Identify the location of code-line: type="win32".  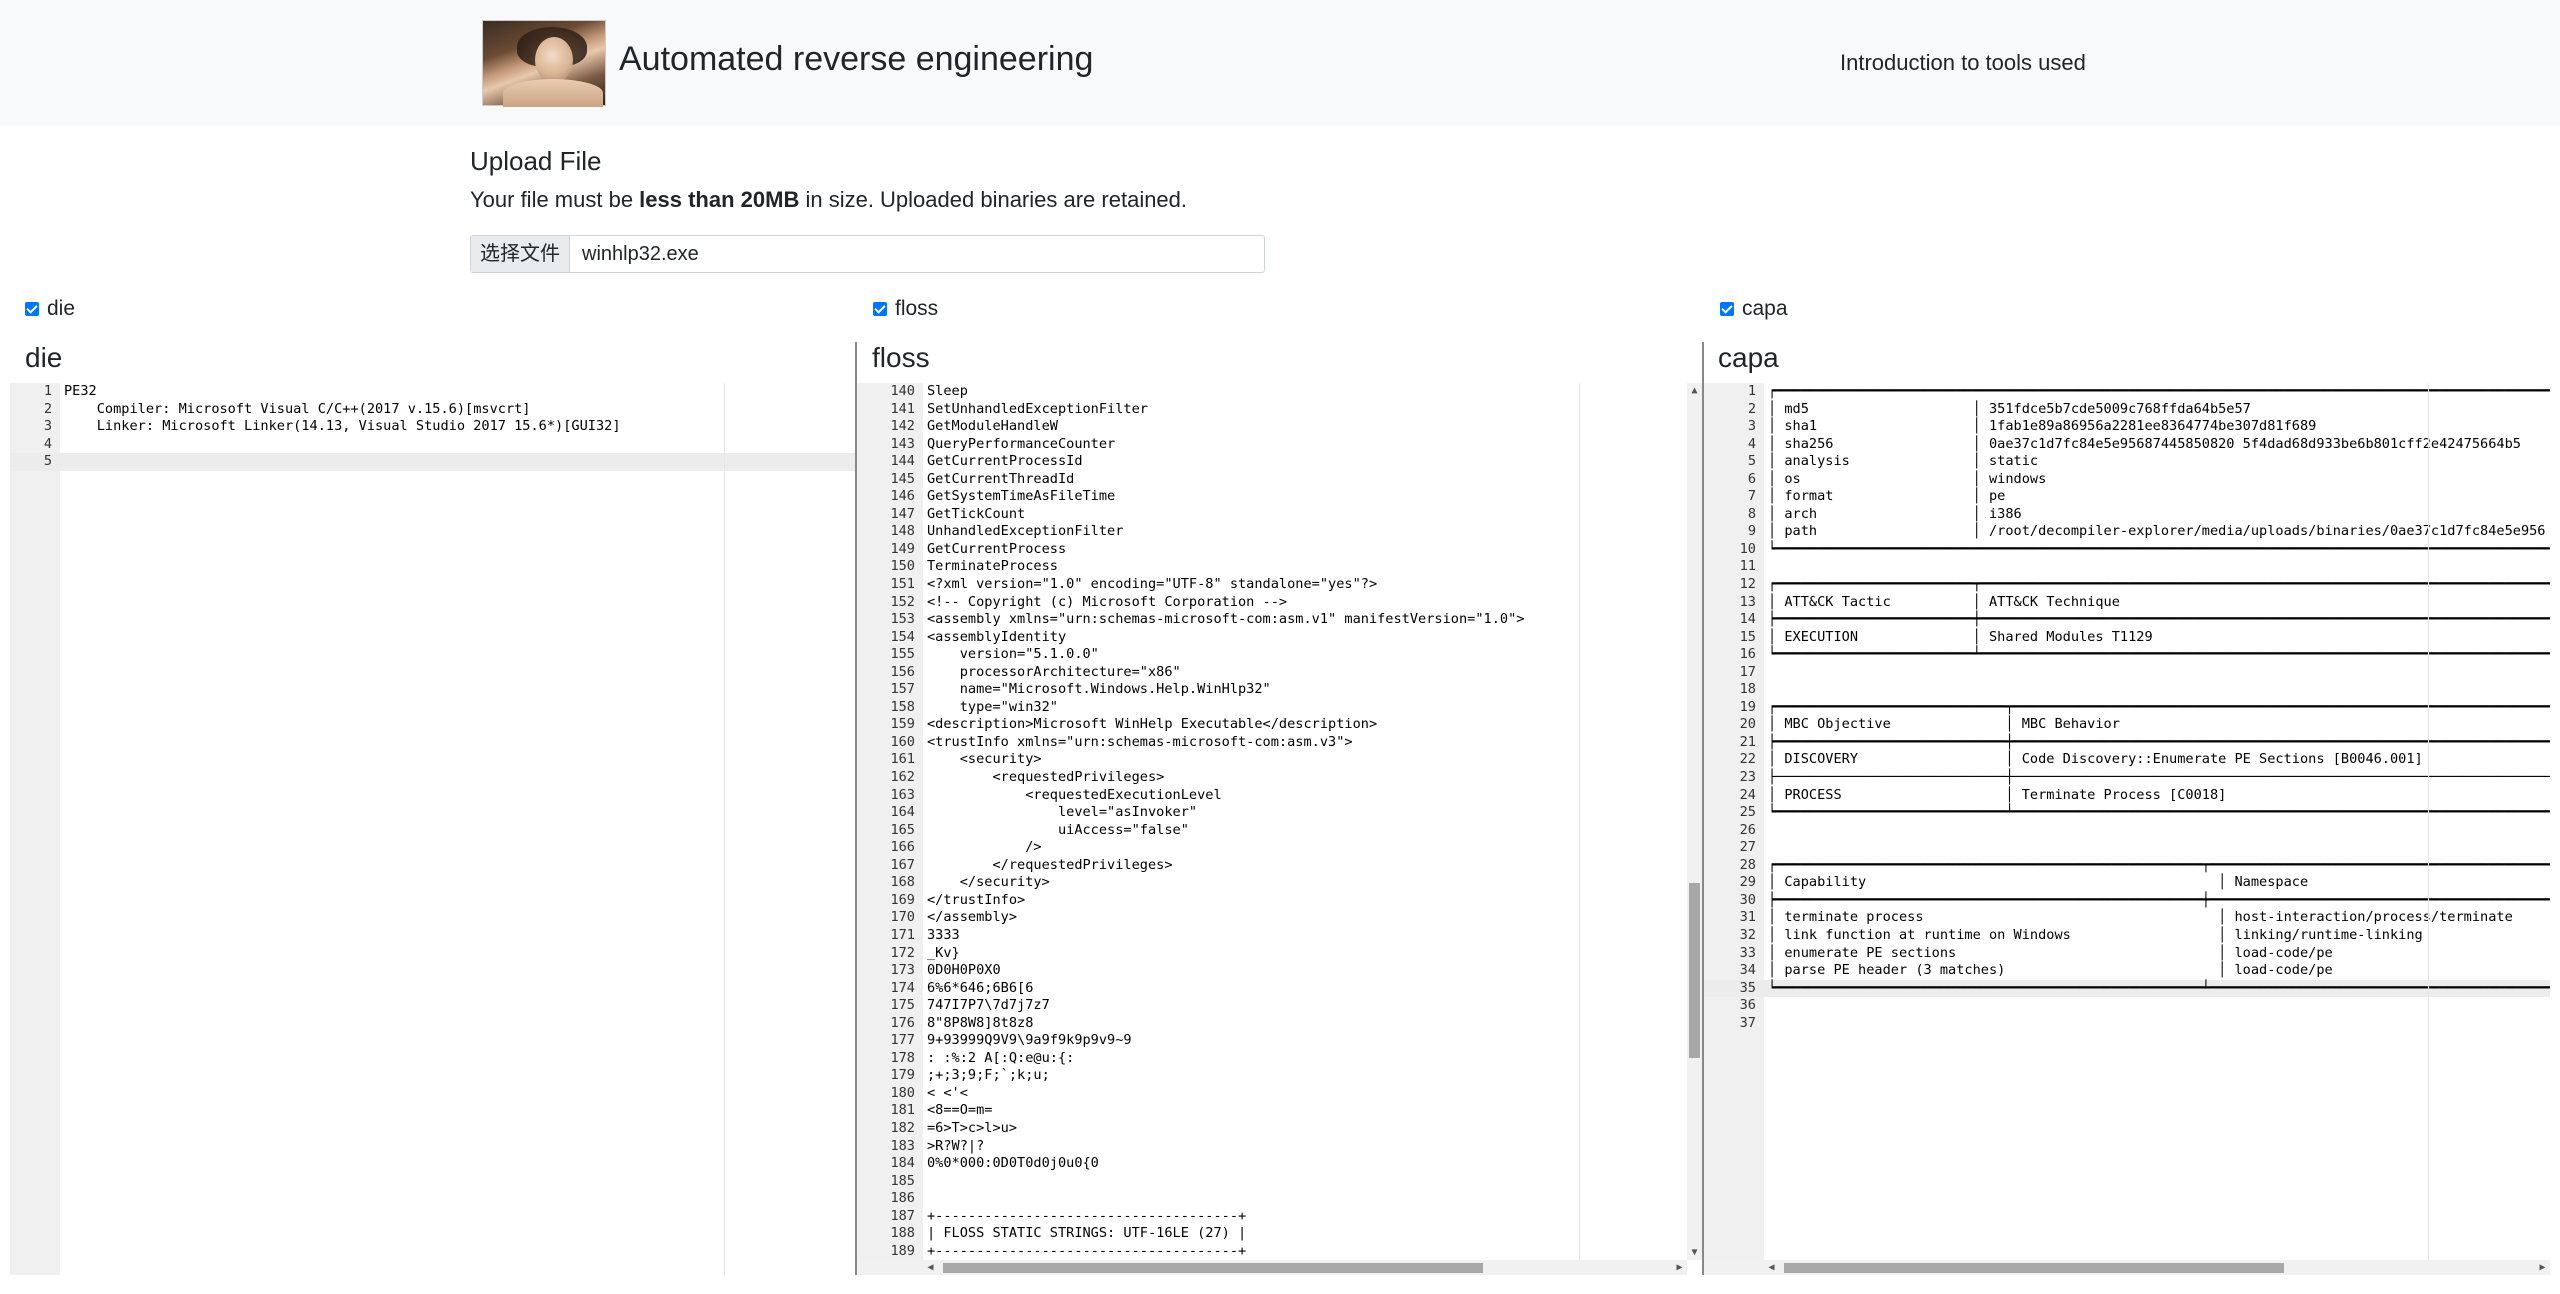
(1312, 708).